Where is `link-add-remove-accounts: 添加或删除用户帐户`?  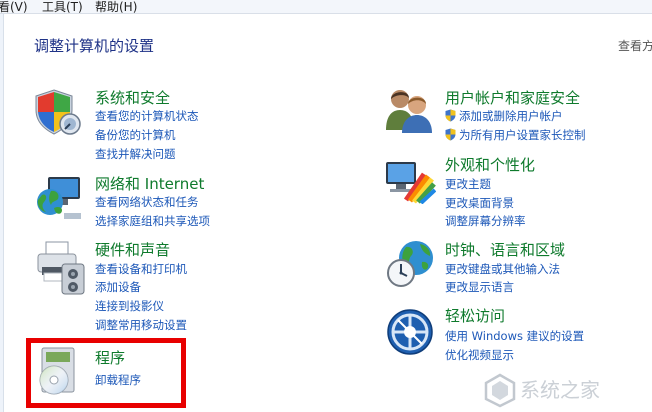 link-add-remove-accounts: 添加或删除用户帐户 is located at coordinates (511, 116).